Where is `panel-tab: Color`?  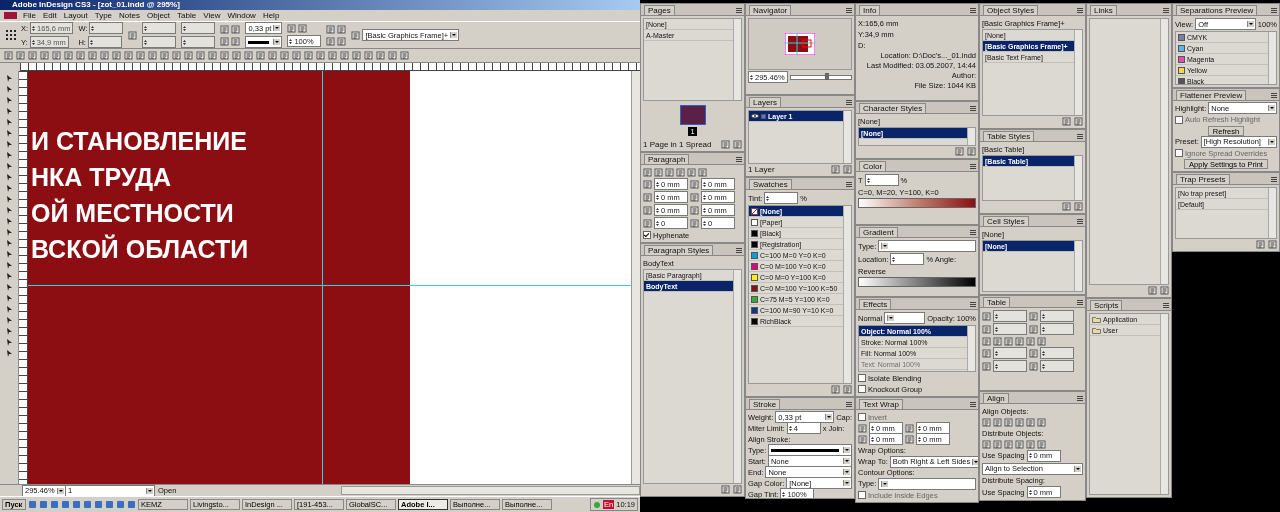 panel-tab: Color is located at coordinates (873, 166).